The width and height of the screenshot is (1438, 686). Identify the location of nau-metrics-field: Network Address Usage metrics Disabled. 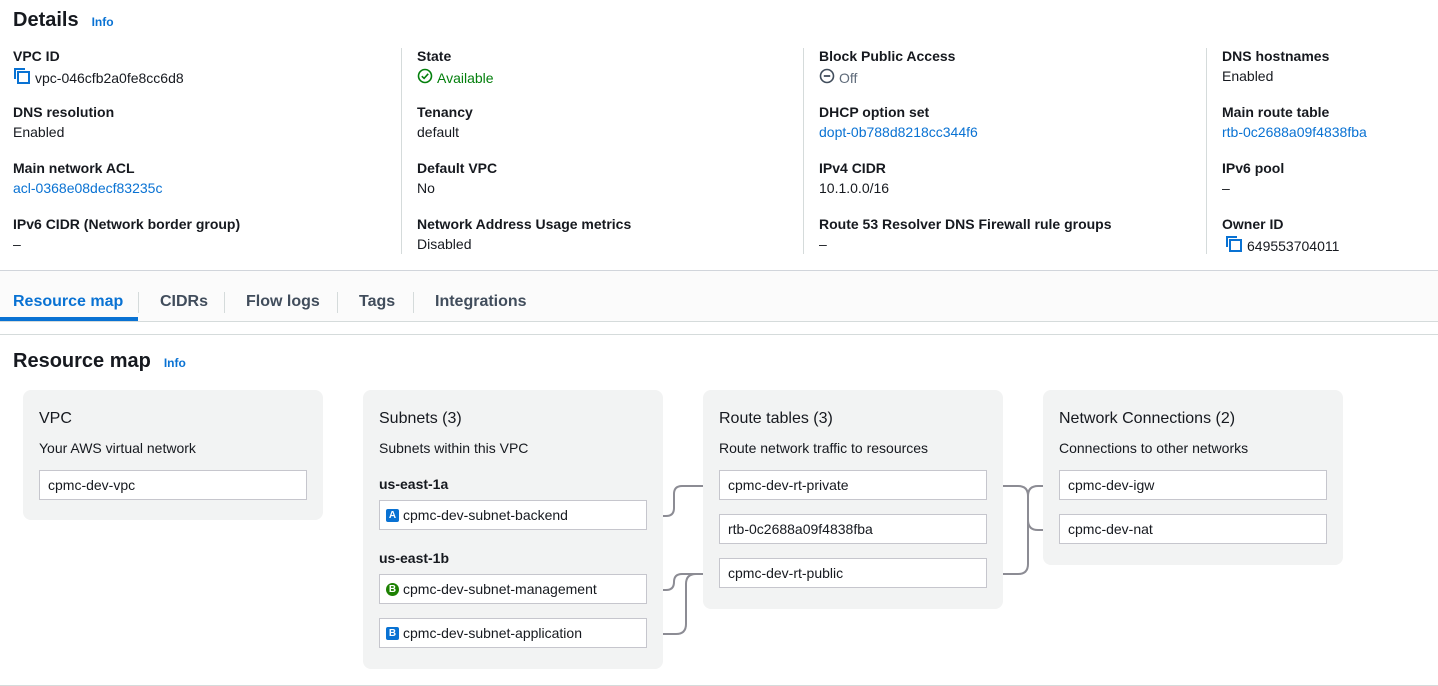
(602, 244).